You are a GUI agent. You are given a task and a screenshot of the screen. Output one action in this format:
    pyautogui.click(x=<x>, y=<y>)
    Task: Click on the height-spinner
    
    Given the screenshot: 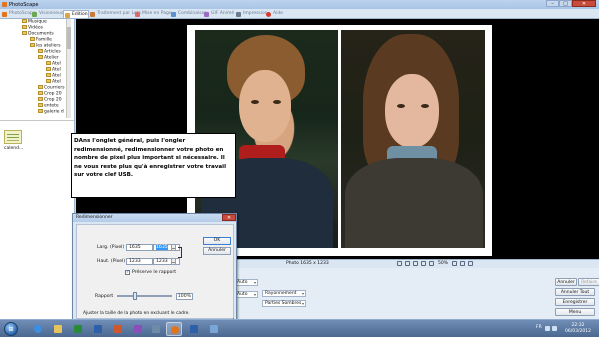 What is the action you would take?
    pyautogui.click(x=173, y=261)
    